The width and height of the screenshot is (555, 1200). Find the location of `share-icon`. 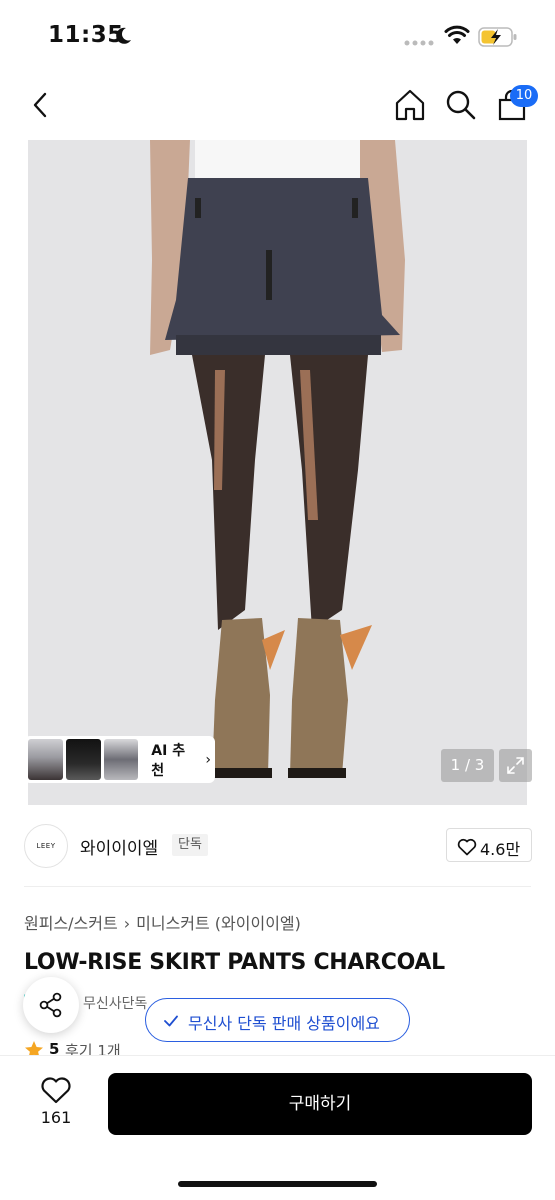

share-icon is located at coordinates (50, 1005).